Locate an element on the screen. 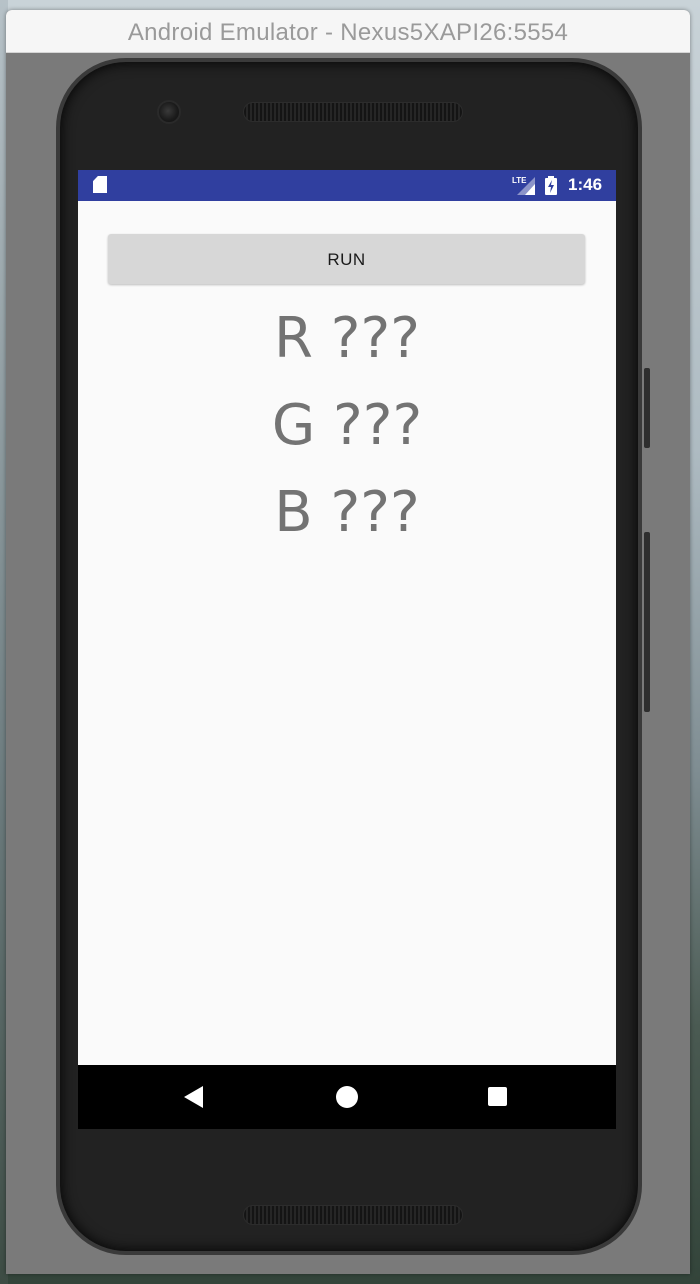 Image resolution: width=700 pixels, height=1284 pixels. navigation-bar is located at coordinates (347, 1097).